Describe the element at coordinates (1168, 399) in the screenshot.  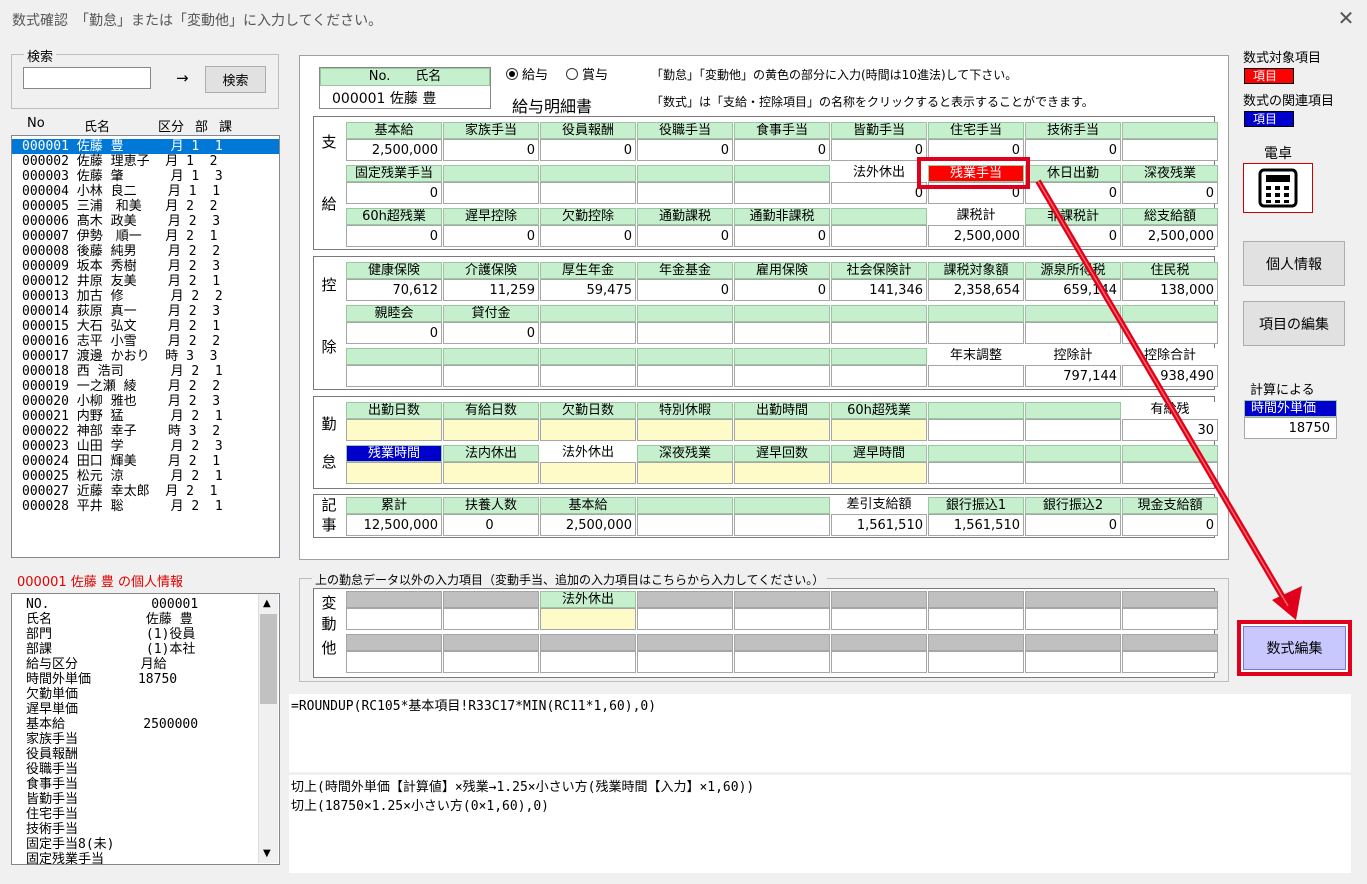
I see `annotation-arrow` at that location.